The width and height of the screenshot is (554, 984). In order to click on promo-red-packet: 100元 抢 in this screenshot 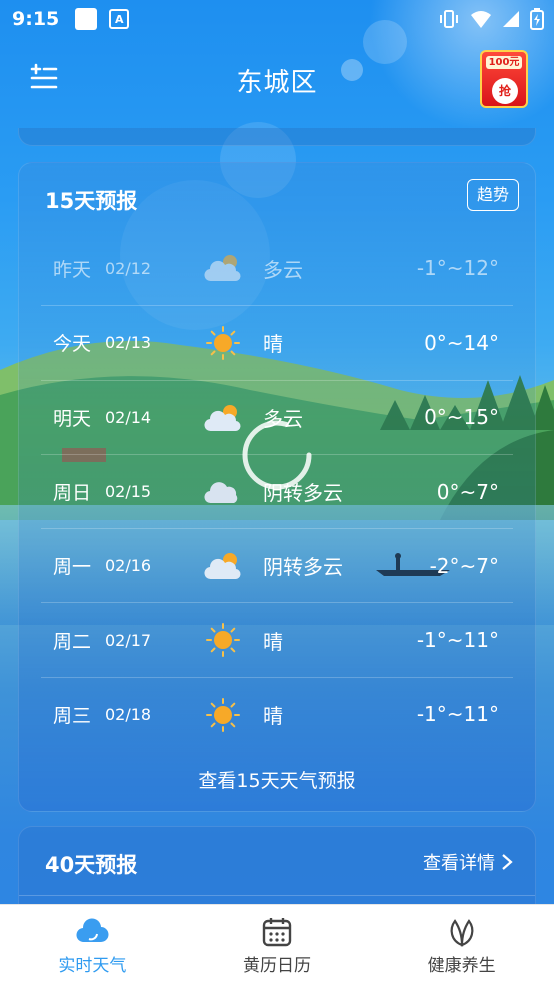, I will do `click(504, 79)`.